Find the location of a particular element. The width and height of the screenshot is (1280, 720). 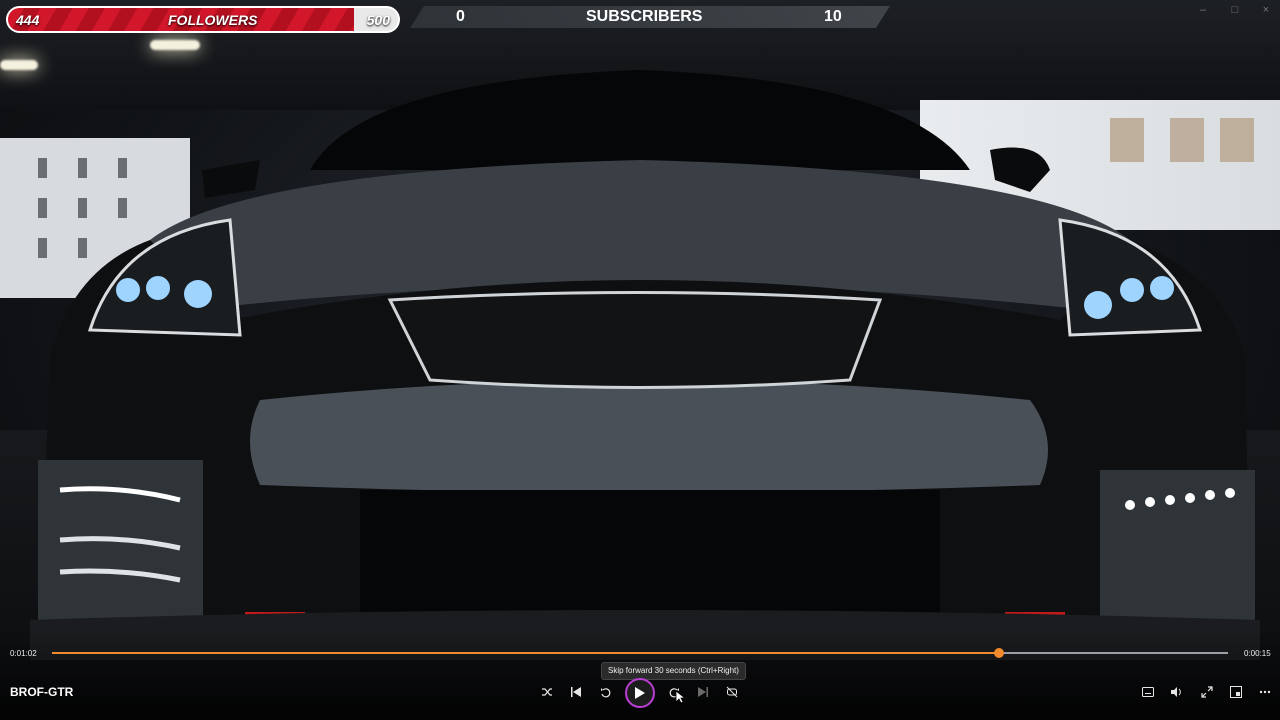

media-title: BROF-GTR is located at coordinates (42, 692).